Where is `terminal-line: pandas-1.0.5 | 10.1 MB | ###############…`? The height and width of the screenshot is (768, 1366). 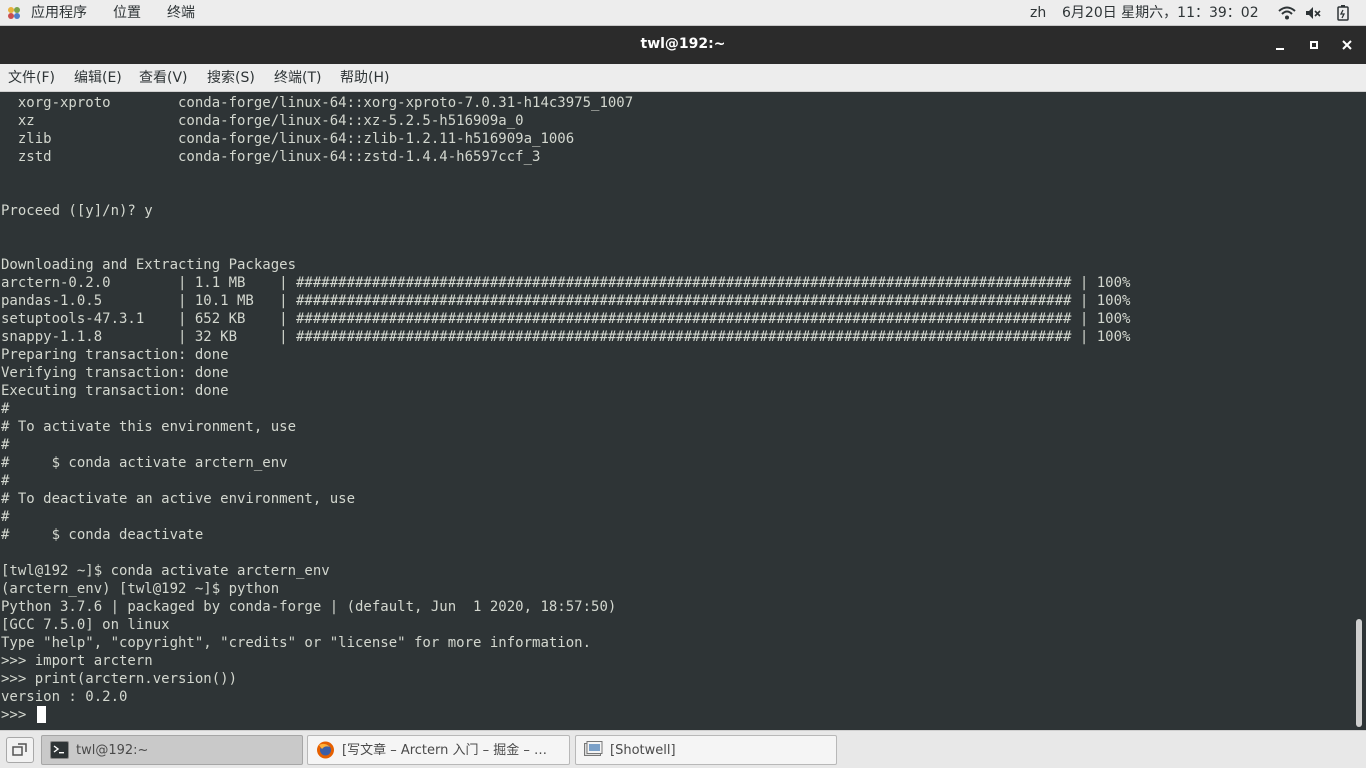
terminal-line: pandas-1.0.5 | 10.1 MB | ###############… is located at coordinates (566, 301).